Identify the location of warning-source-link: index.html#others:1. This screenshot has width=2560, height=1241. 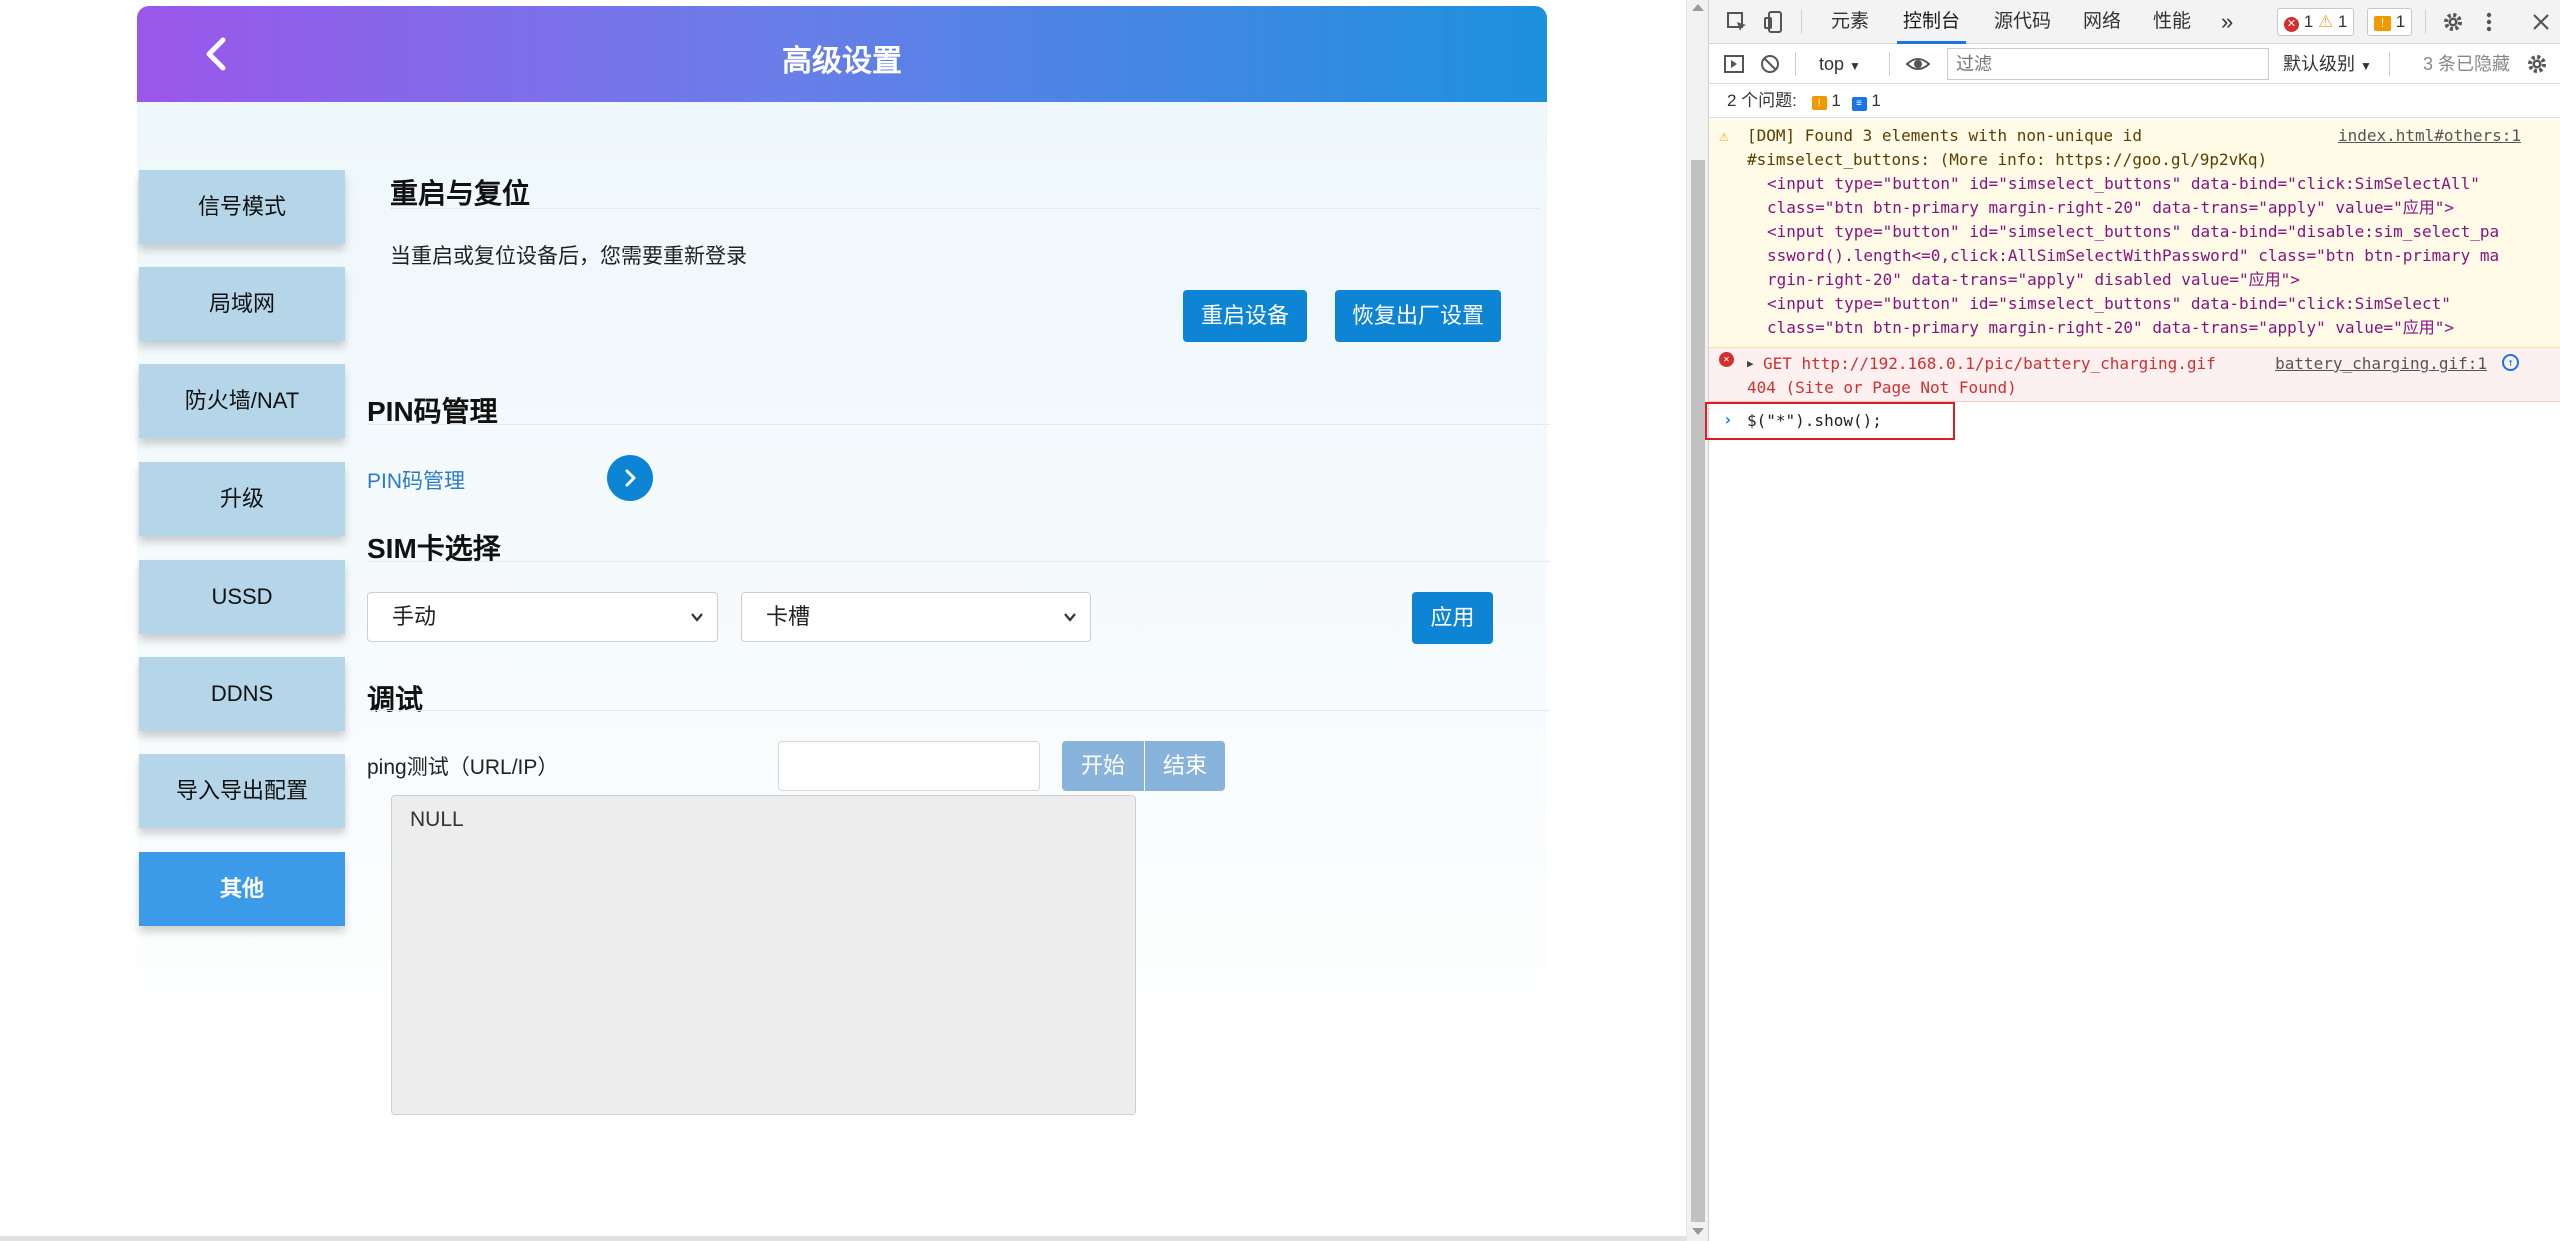
(2429, 136).